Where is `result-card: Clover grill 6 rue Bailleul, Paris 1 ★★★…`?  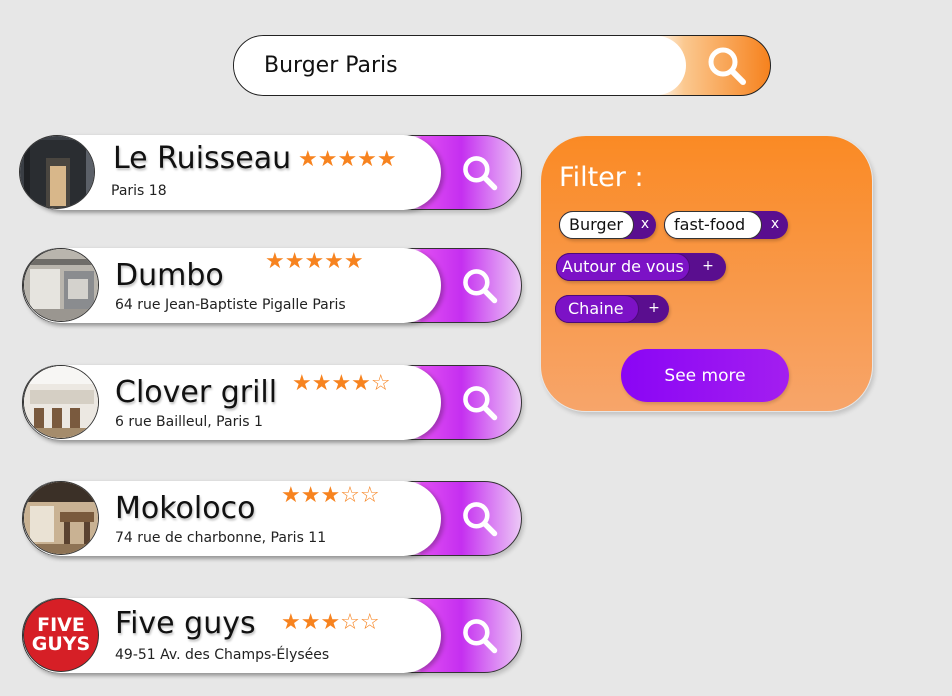 result-card: Clover grill 6 rue Bailleul, Paris 1 ★★★… is located at coordinates (272, 402).